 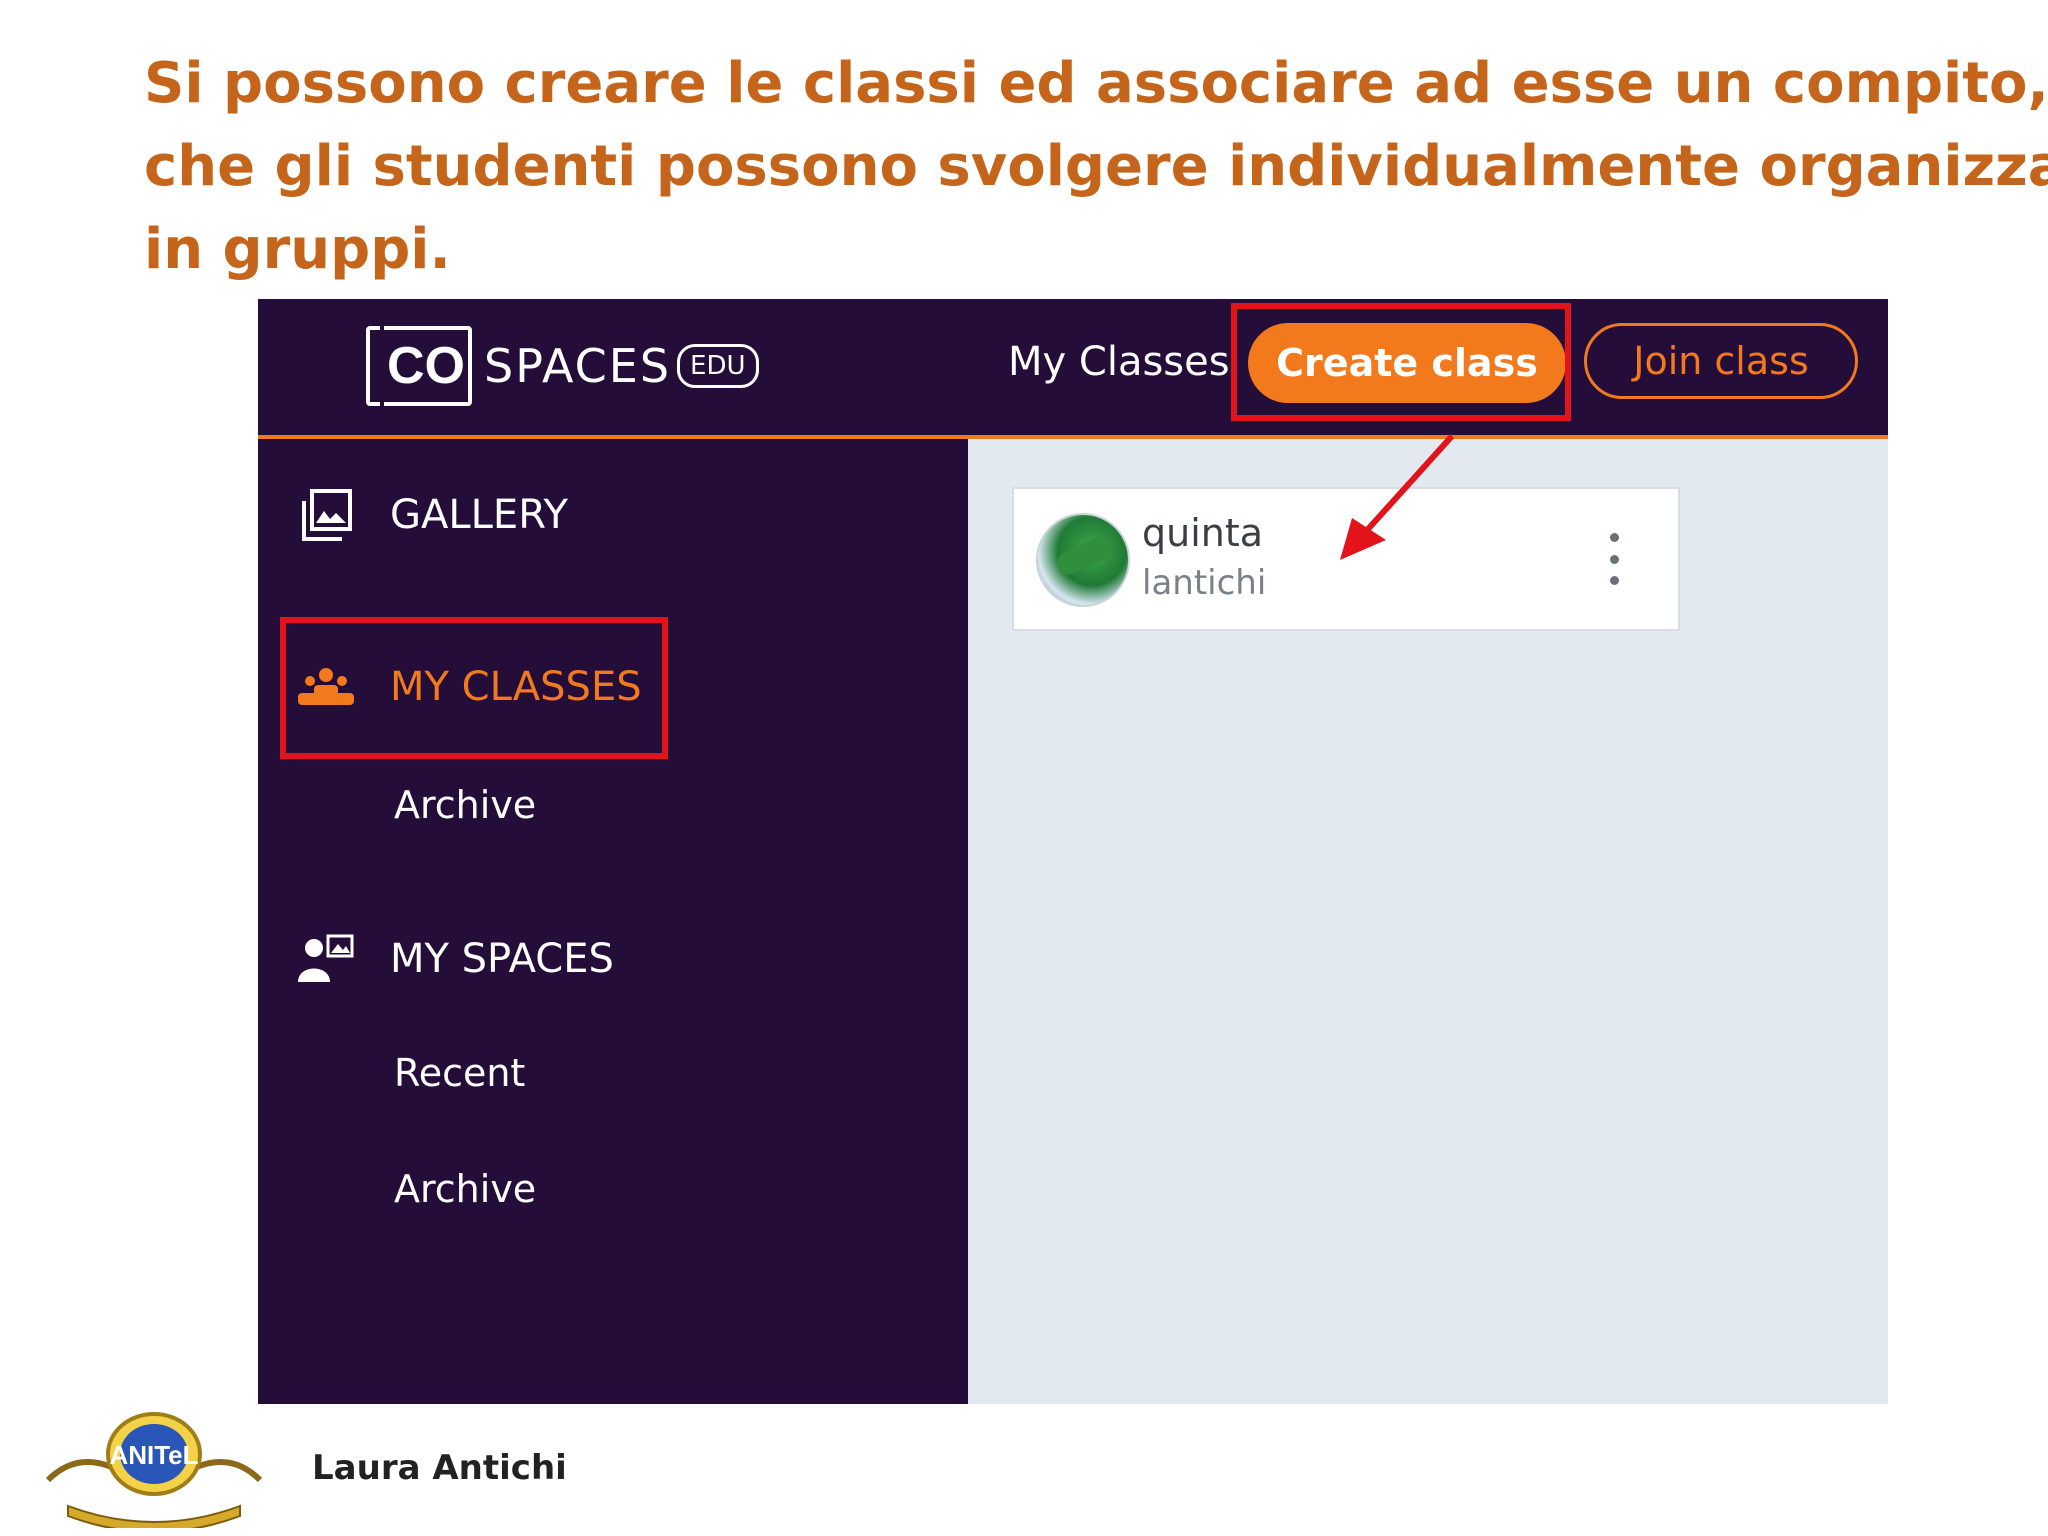 I want to click on my-classes-highlight-box, so click(x=474, y=688).